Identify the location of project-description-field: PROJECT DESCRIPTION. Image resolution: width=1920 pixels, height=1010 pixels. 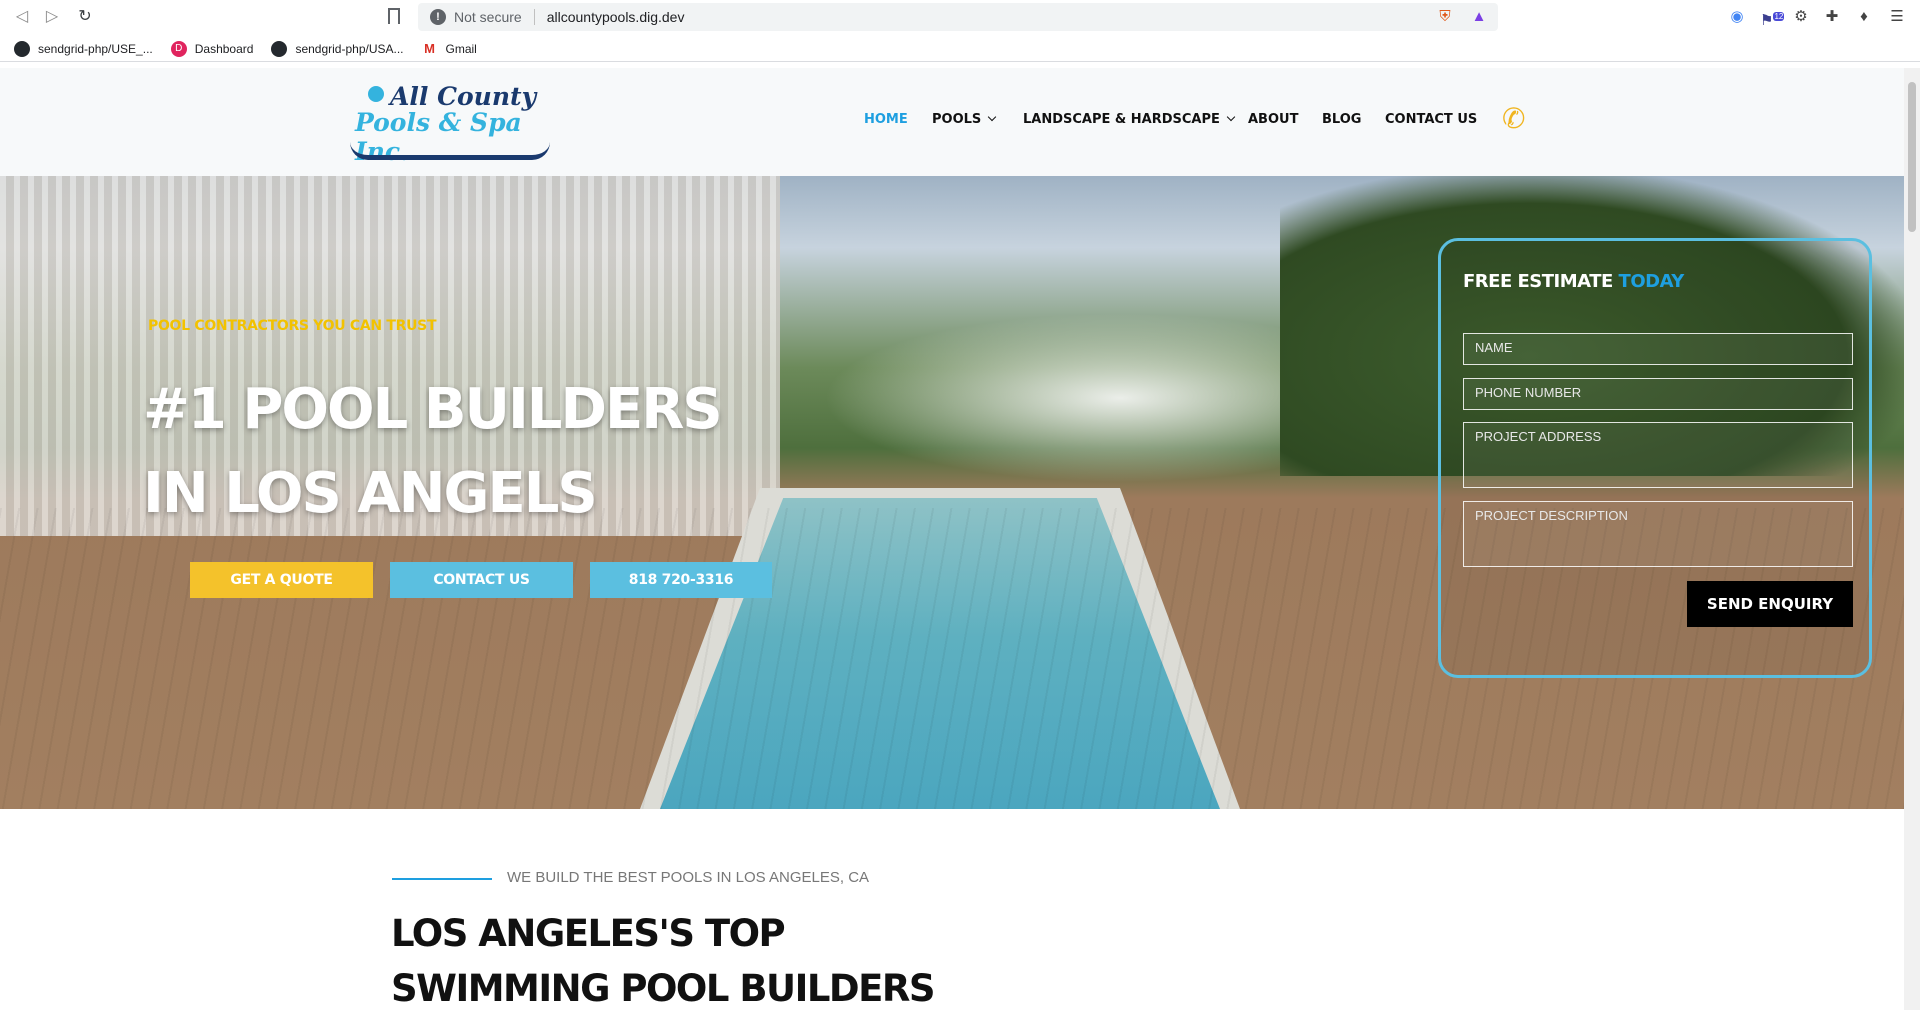
(1658, 534).